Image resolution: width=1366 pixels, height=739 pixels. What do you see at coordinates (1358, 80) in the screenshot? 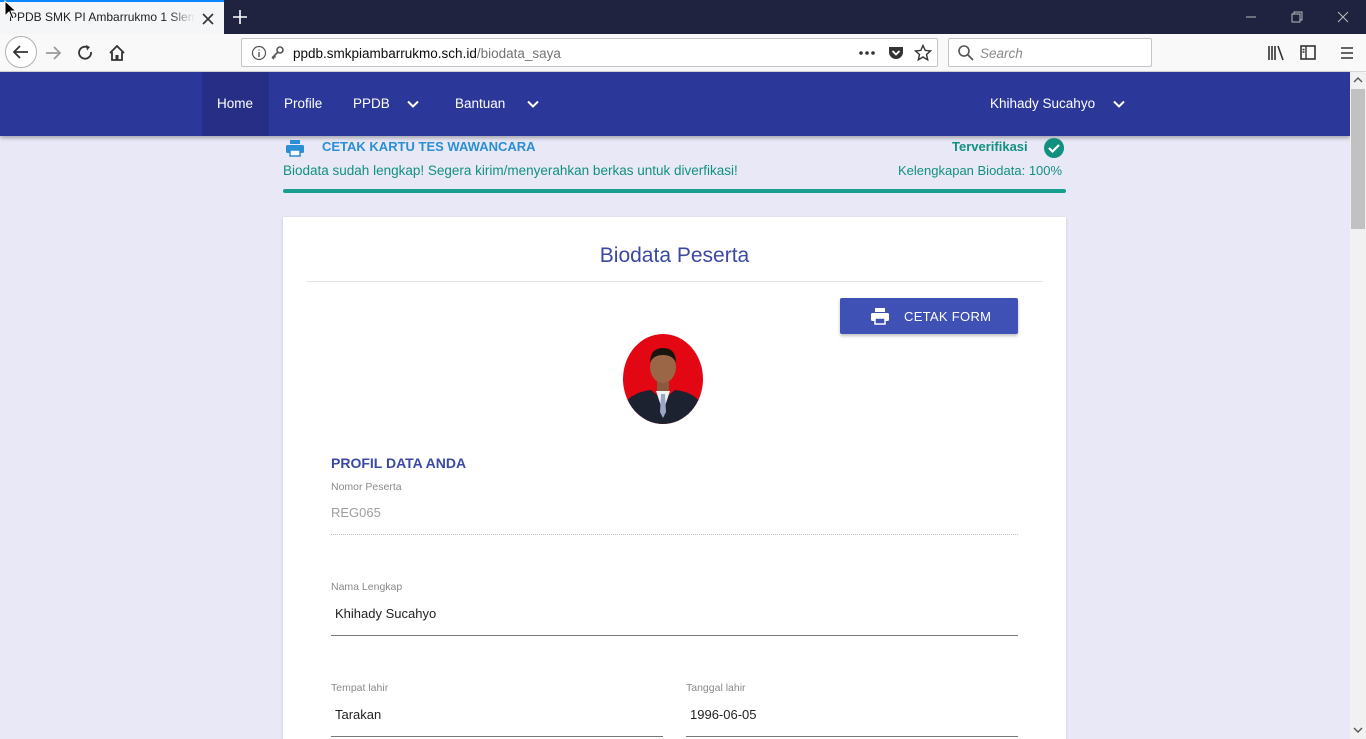
I see `scroll-up-icon` at bounding box center [1358, 80].